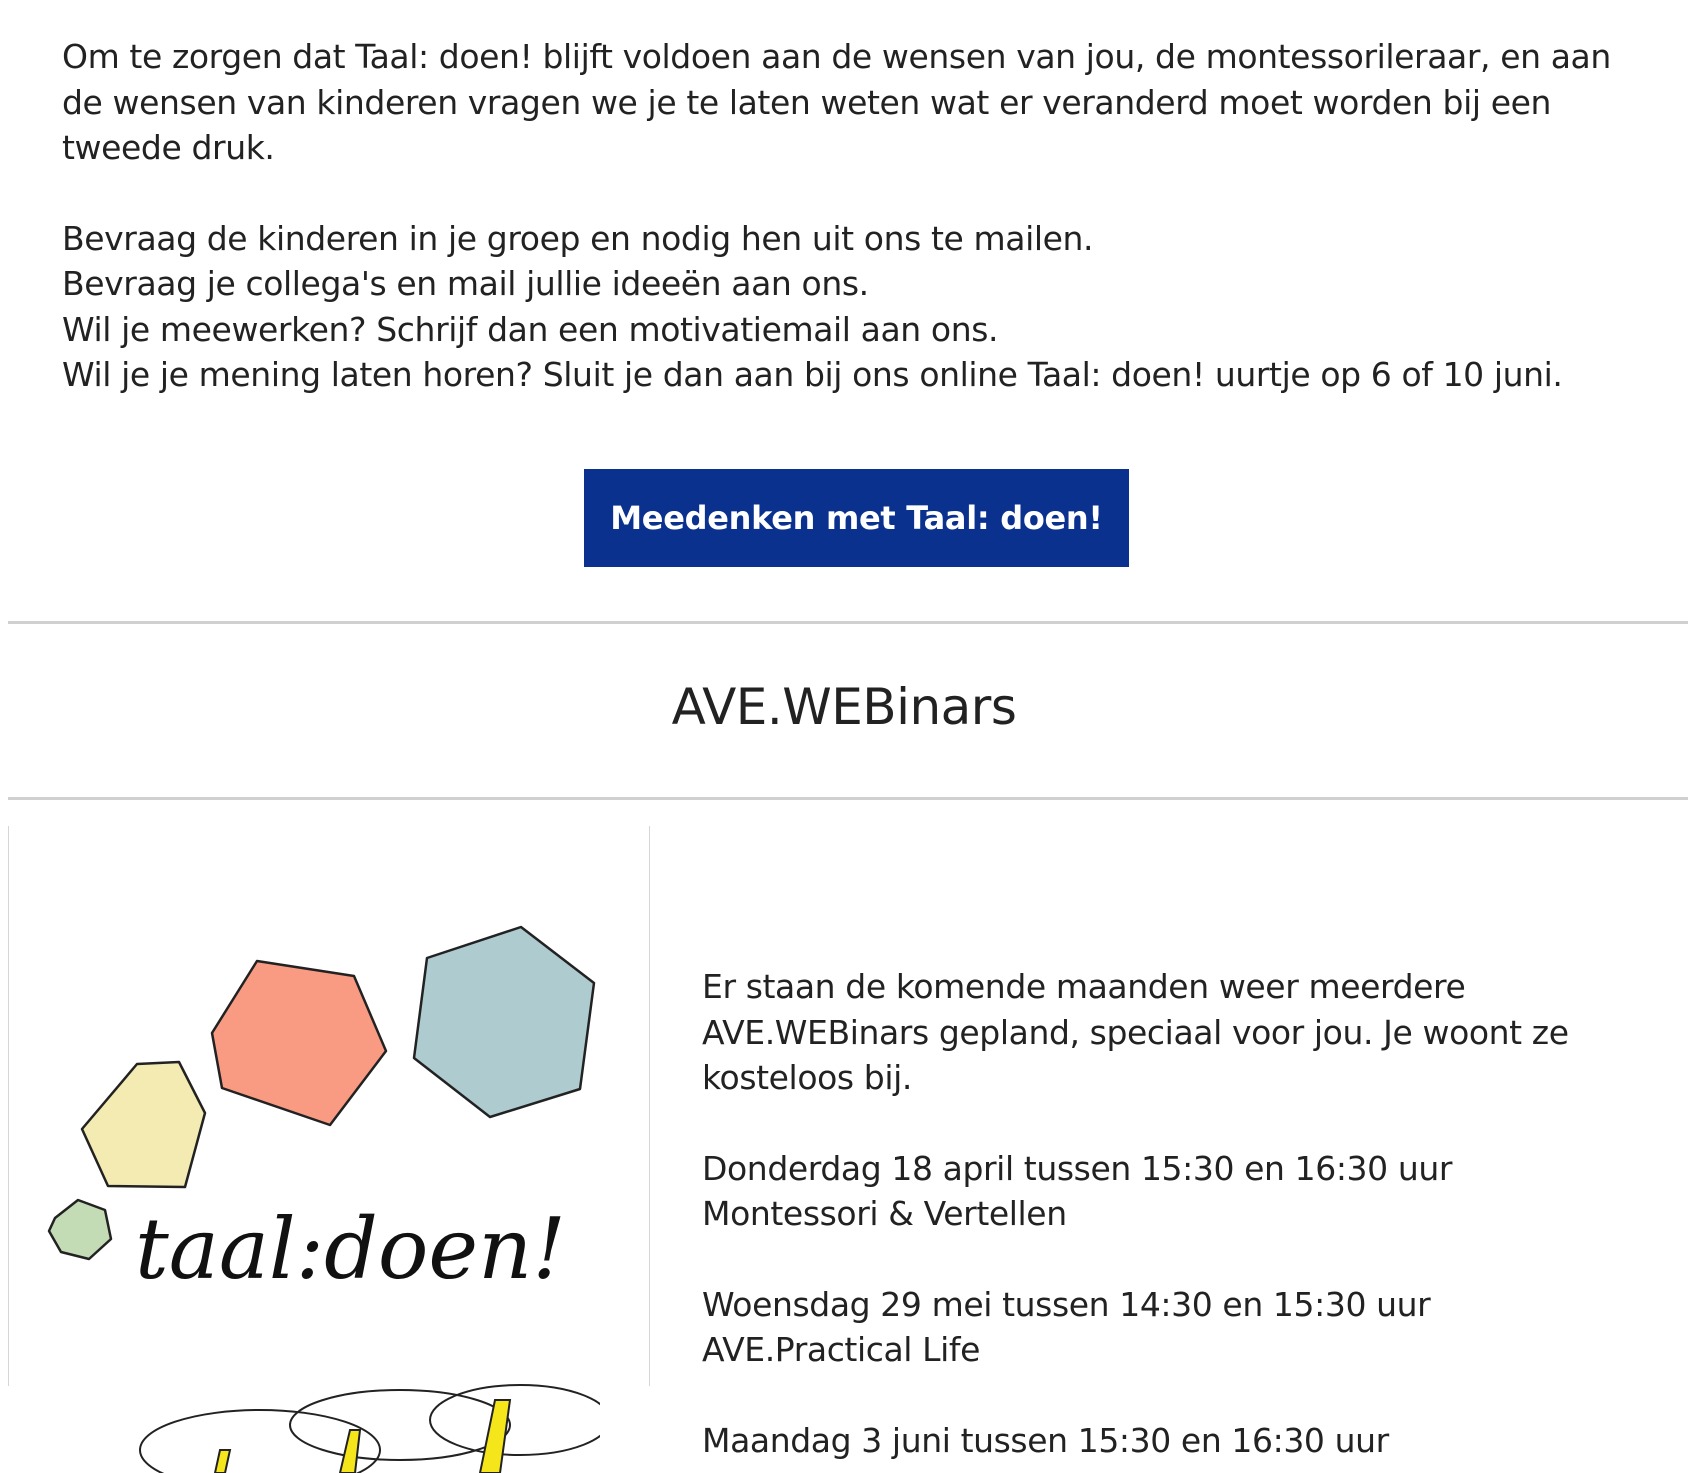  Describe the element at coordinates (884, 1213) in the screenshot. I see `webinar-topic: Montessori & Vertellen` at that location.